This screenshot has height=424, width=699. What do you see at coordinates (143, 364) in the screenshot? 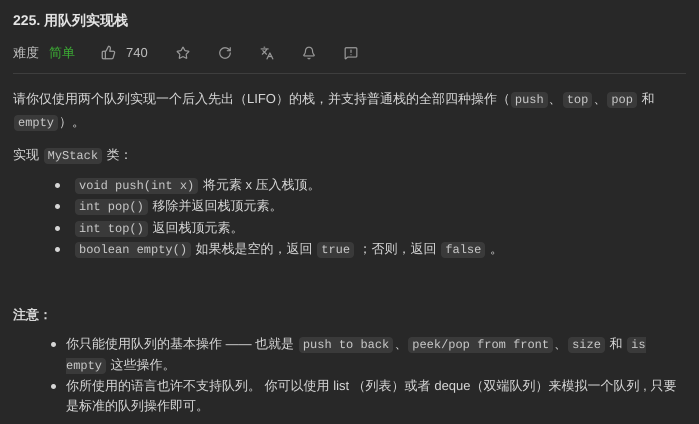
I see `text: 这些操作。` at bounding box center [143, 364].